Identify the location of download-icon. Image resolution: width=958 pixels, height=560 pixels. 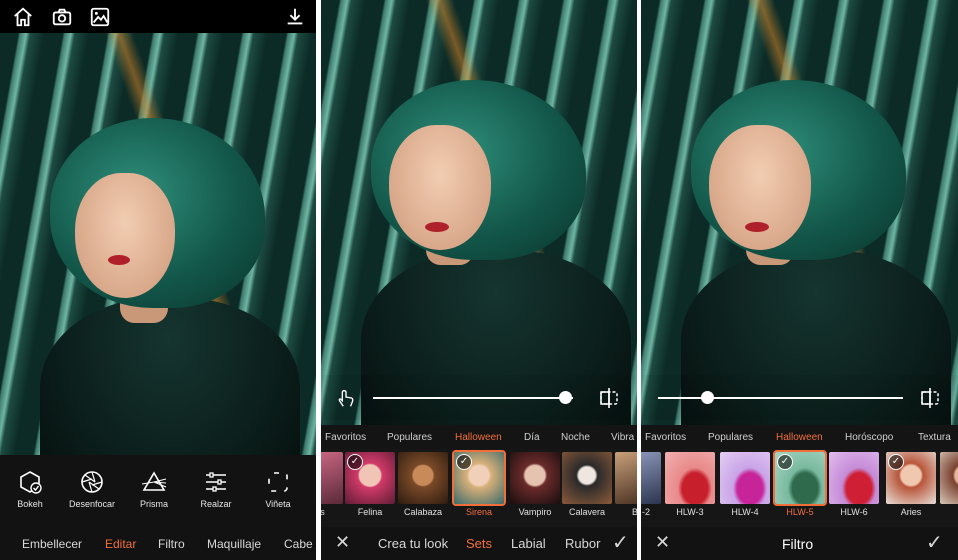
(295, 17).